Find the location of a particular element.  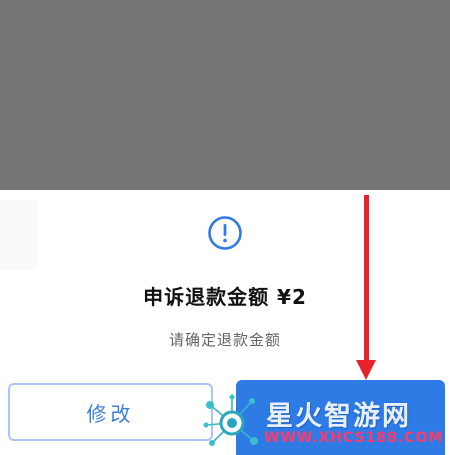

dialog-left-edge is located at coordinates (19, 235).